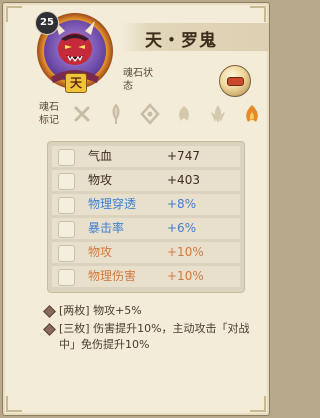 This screenshot has height=418, width=320. Describe the element at coordinates (112, 276) in the screenshot. I see `attribute-name: 物理伤害` at that location.